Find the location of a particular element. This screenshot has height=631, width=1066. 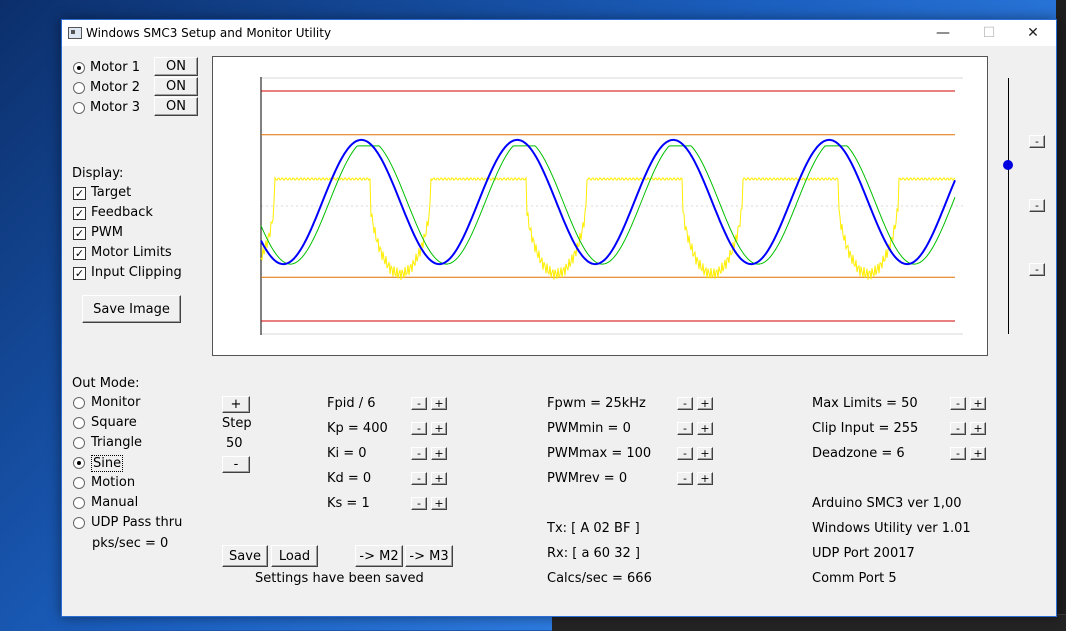

mode-monitor-label: Monitor is located at coordinates (115, 402).